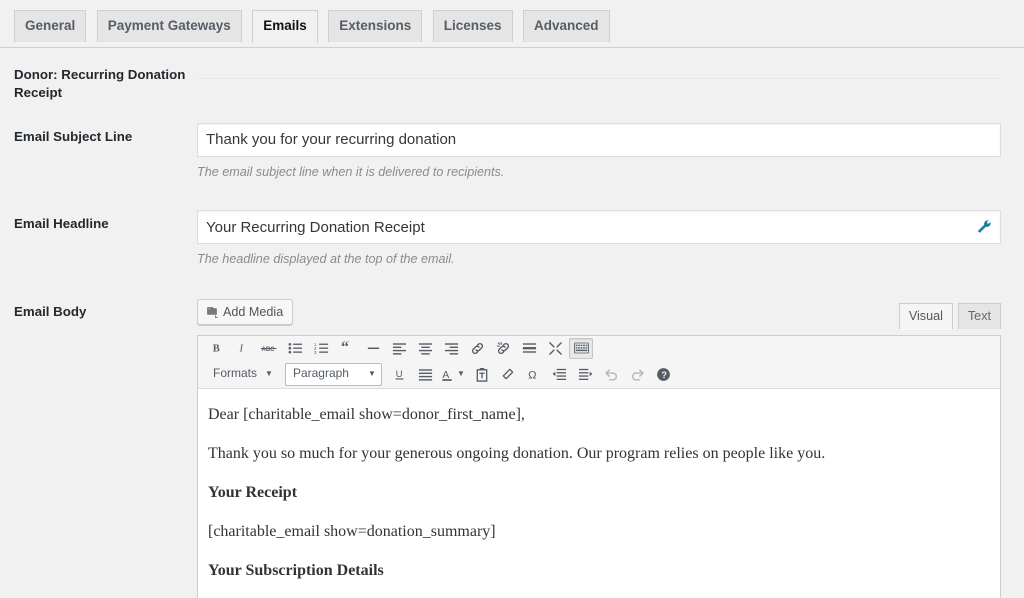  I want to click on align-right-icon, so click(451, 348).